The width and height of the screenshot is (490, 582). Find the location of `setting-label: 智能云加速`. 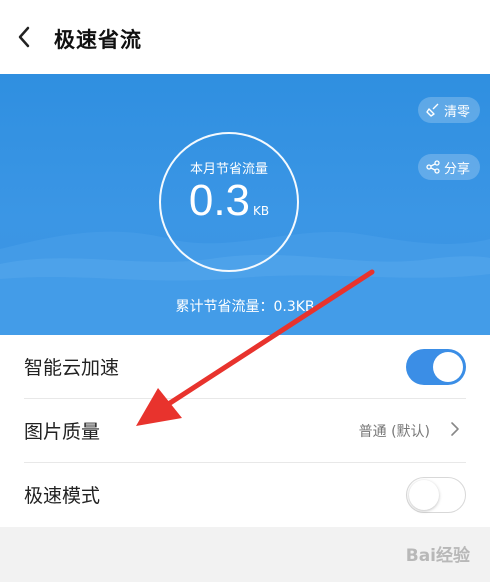

setting-label: 智能云加速 is located at coordinates (72, 368).